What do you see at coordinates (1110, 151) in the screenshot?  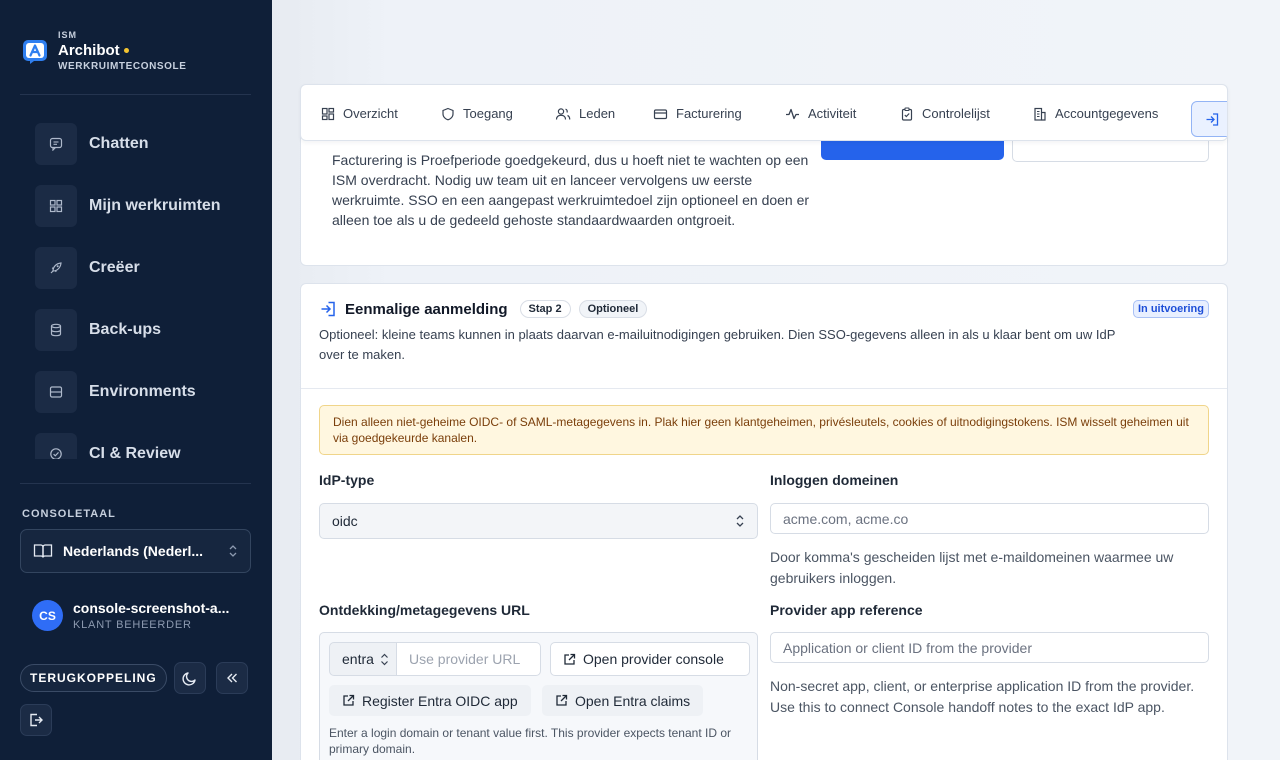 I see `secondary-action-button` at bounding box center [1110, 151].